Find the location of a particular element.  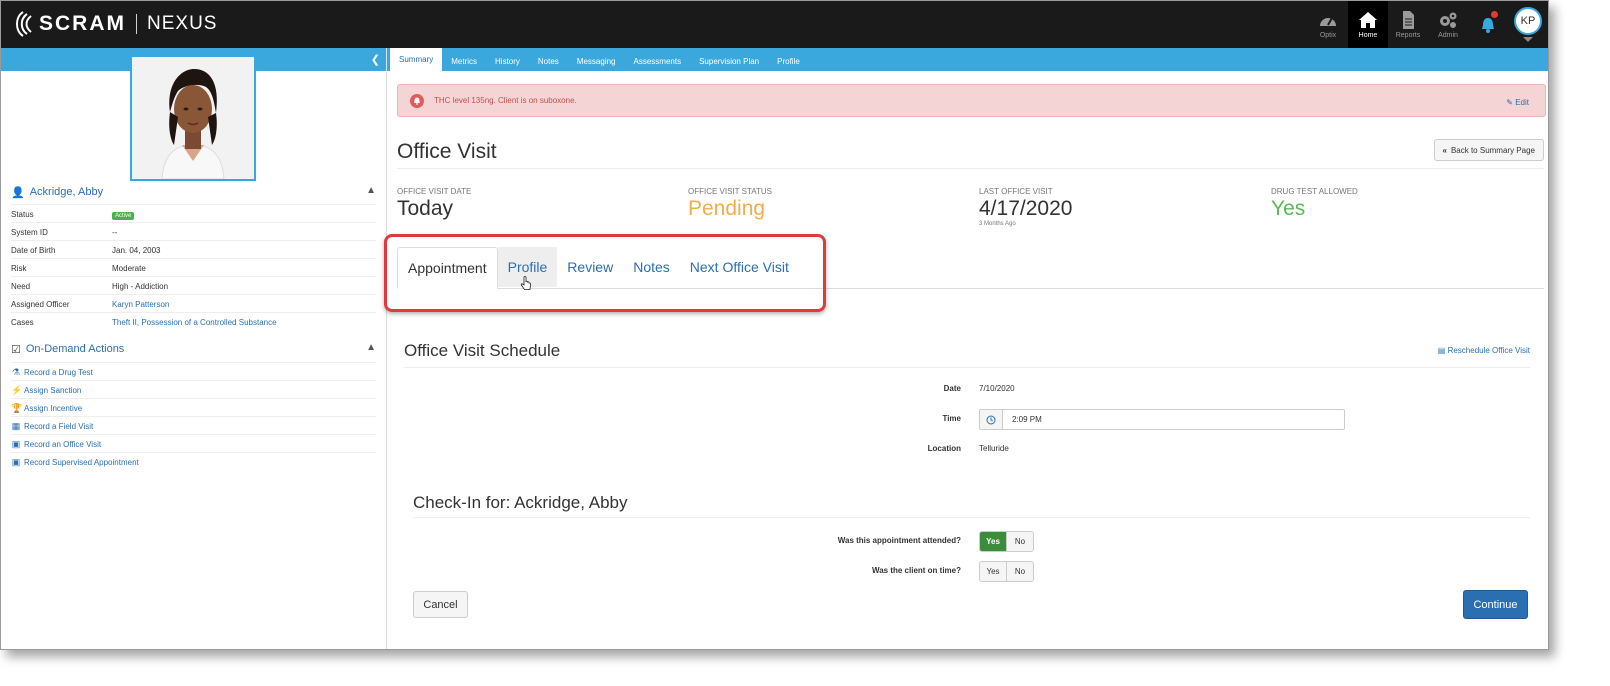

on-time-yes-button: Yes is located at coordinates (993, 571).